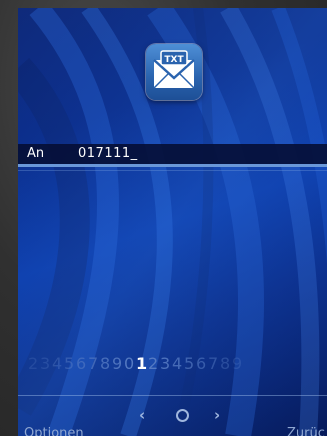 The image size is (327, 436). Describe the element at coordinates (54, 431) in the screenshot. I see `options-softkey: Optionen` at that location.